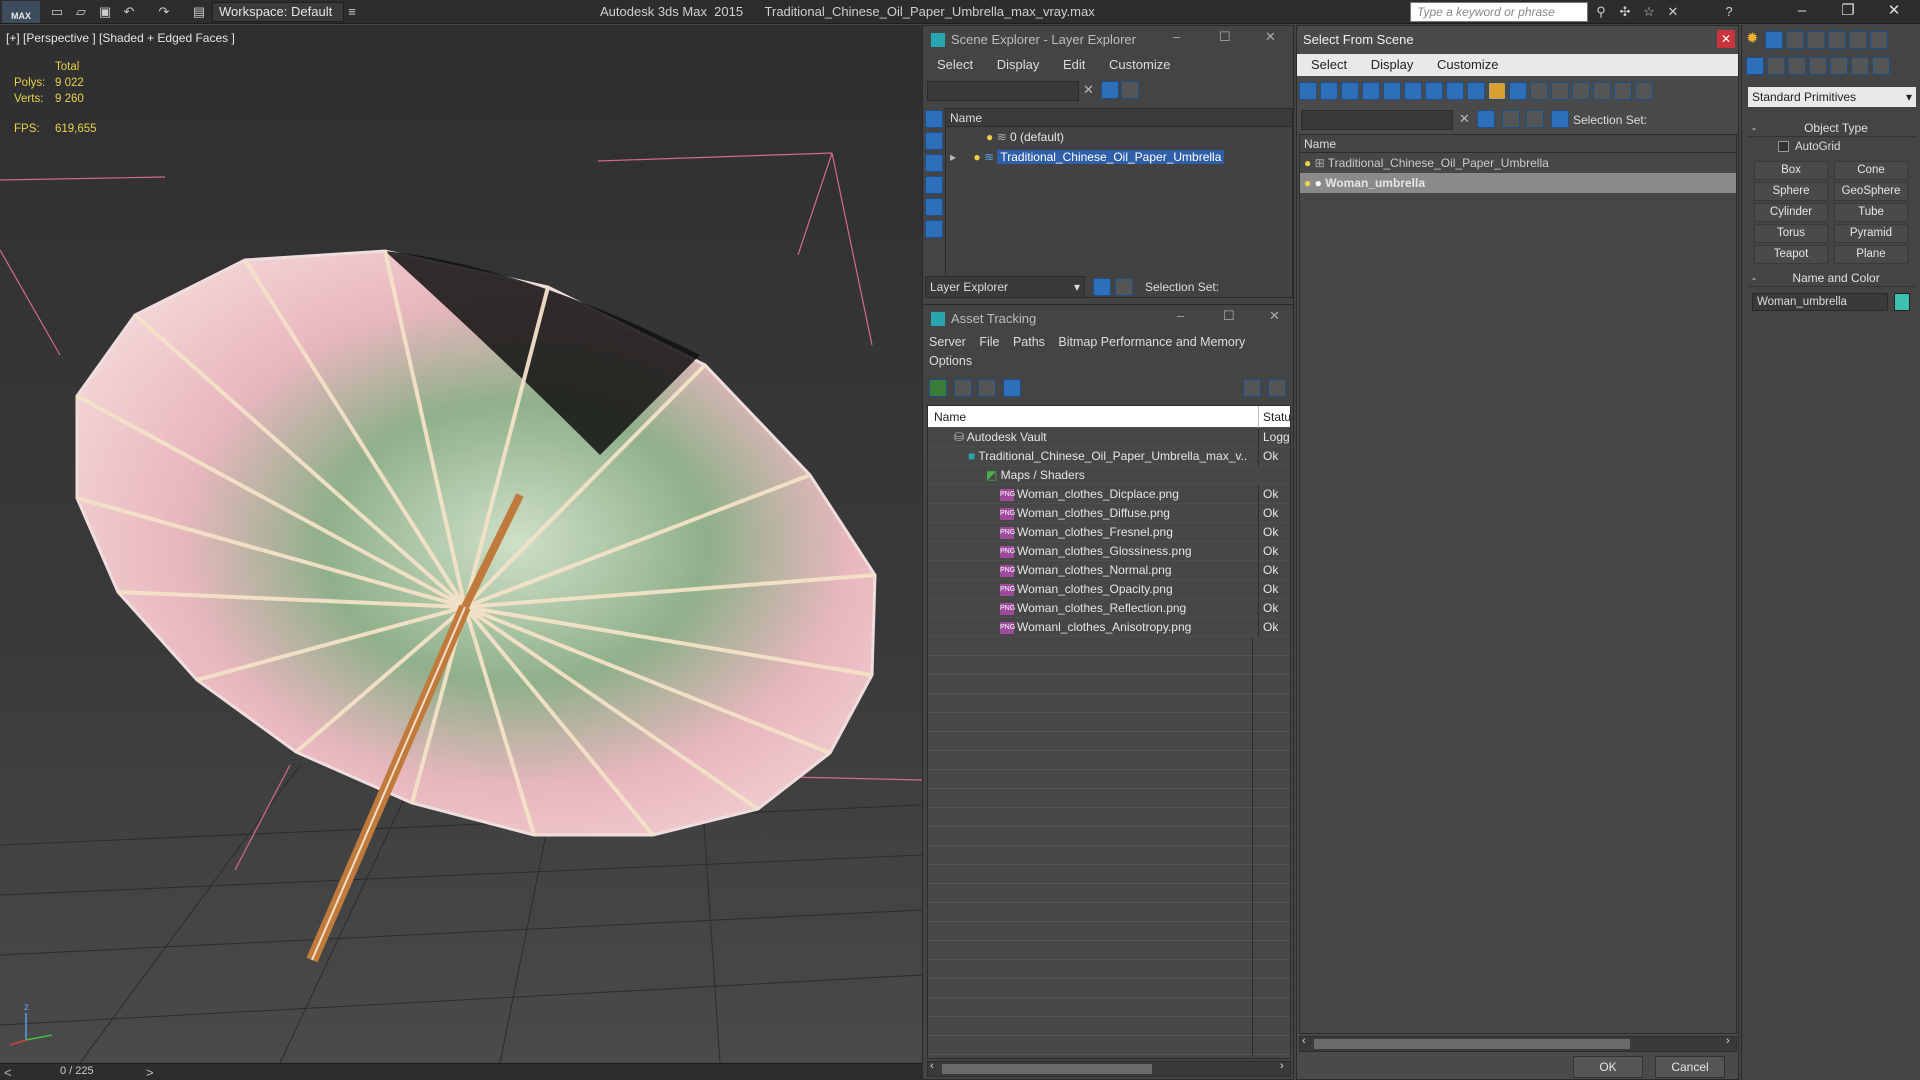 The height and width of the screenshot is (1080, 1920). What do you see at coordinates (1518, 183) in the screenshot?
I see `object-row: ● ● Woman_umbrella` at bounding box center [1518, 183].